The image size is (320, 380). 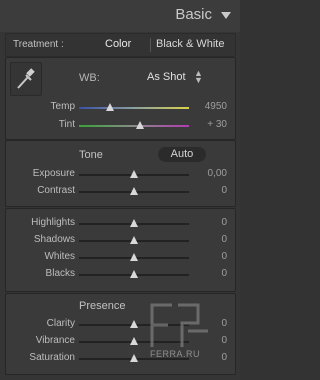 What do you see at coordinates (53, 173) in the screenshot?
I see `slider-label: Exposure` at bounding box center [53, 173].